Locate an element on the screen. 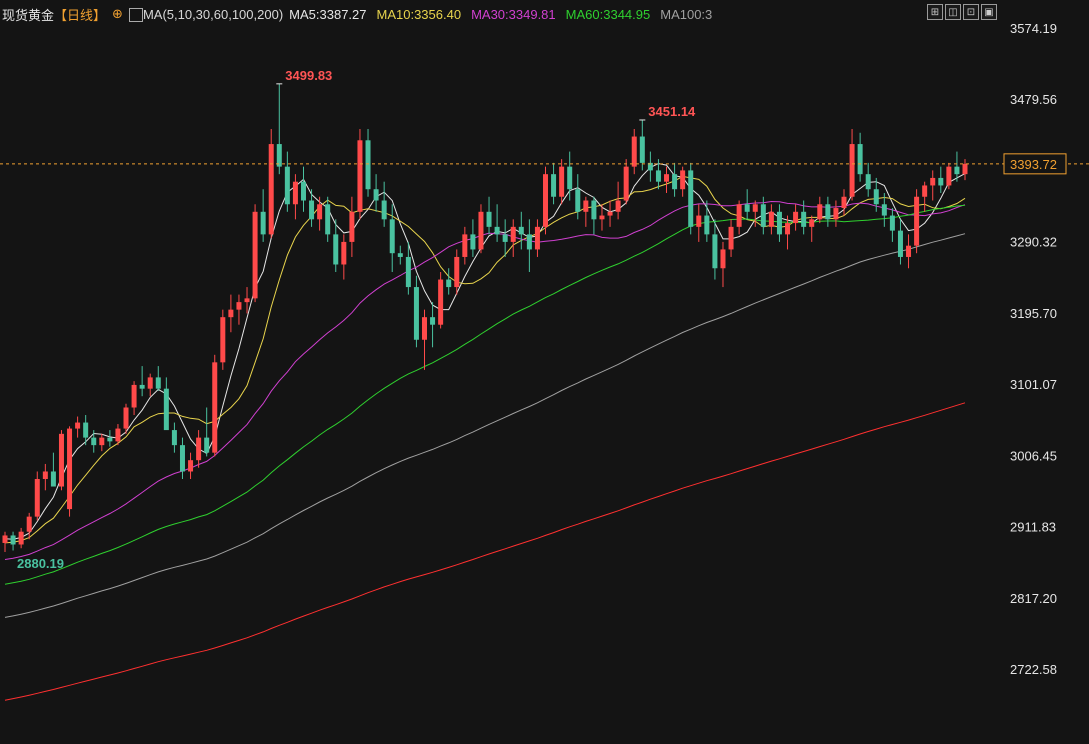 The image size is (1089, 744). y-tick-label: 2911.83 is located at coordinates (1033, 527).